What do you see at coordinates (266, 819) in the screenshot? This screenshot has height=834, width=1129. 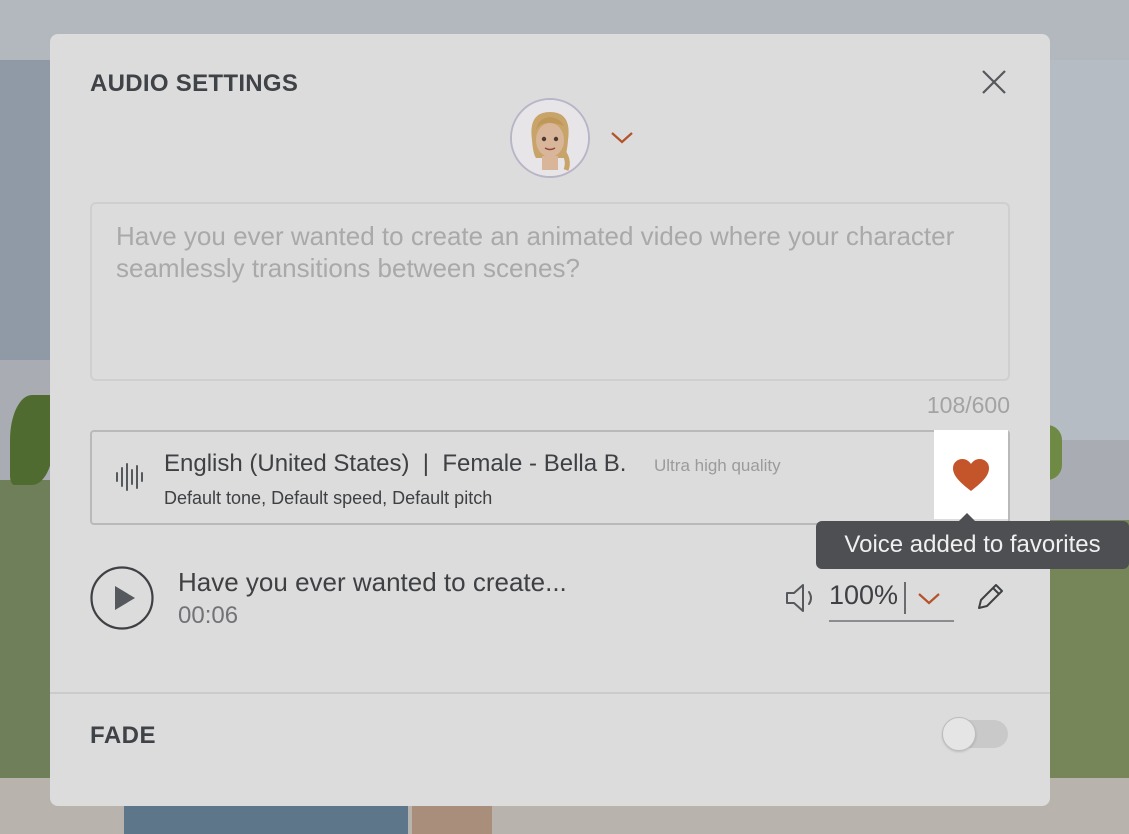 I see `scene-floor-rug` at bounding box center [266, 819].